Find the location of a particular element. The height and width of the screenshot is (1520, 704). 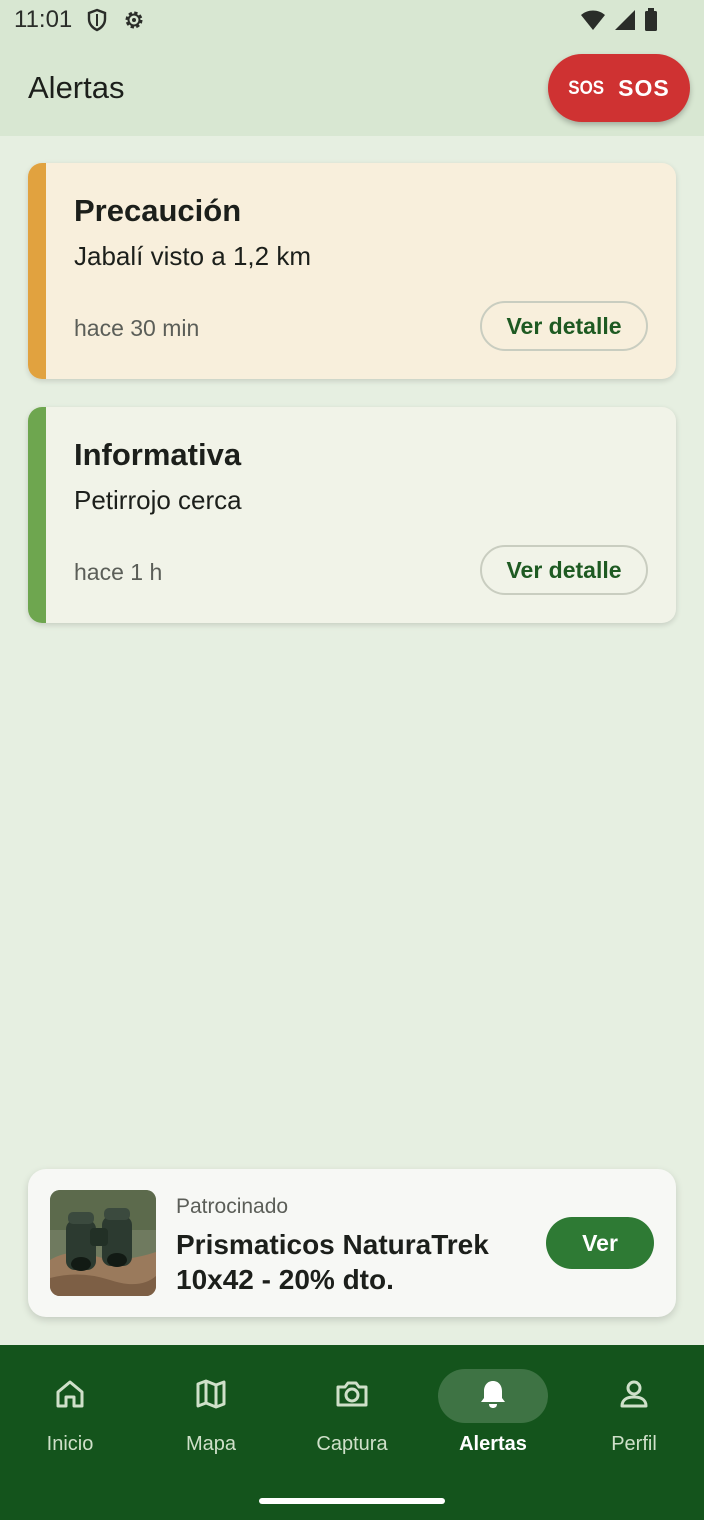

home-indicator is located at coordinates (352, 1501).